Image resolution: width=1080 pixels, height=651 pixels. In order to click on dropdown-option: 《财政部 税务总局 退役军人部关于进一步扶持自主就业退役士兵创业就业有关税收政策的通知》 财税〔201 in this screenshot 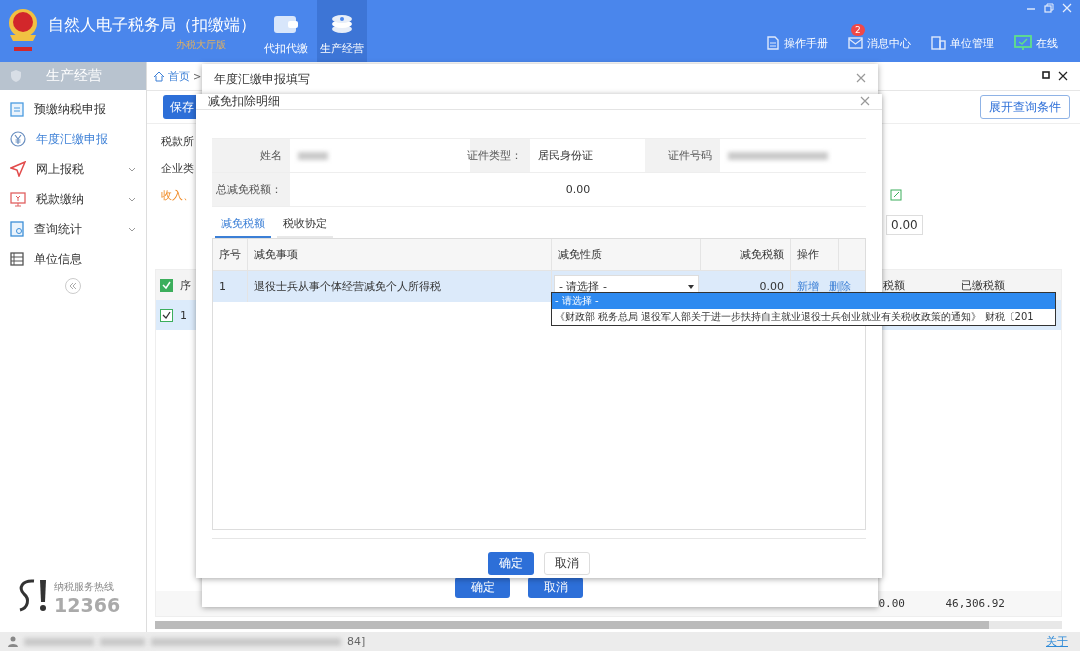, I will do `click(803, 317)`.